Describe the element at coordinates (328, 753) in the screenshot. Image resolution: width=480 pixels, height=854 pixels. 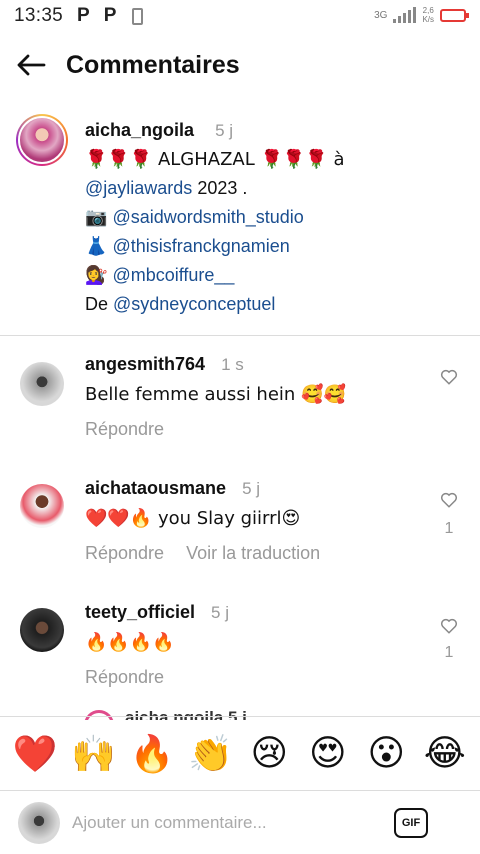
I see `heart-eyes-emoji-button: 😍` at that location.